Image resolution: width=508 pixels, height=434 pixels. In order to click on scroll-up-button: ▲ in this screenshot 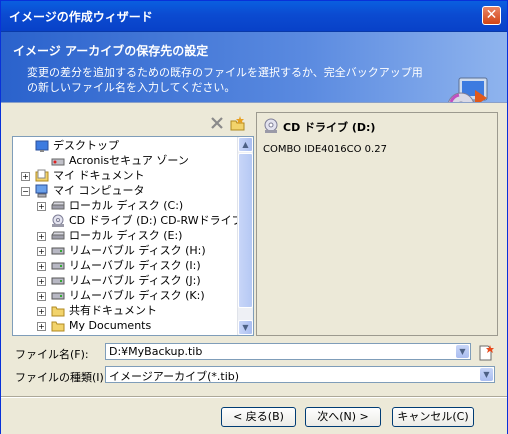, I will do `click(245, 144)`.